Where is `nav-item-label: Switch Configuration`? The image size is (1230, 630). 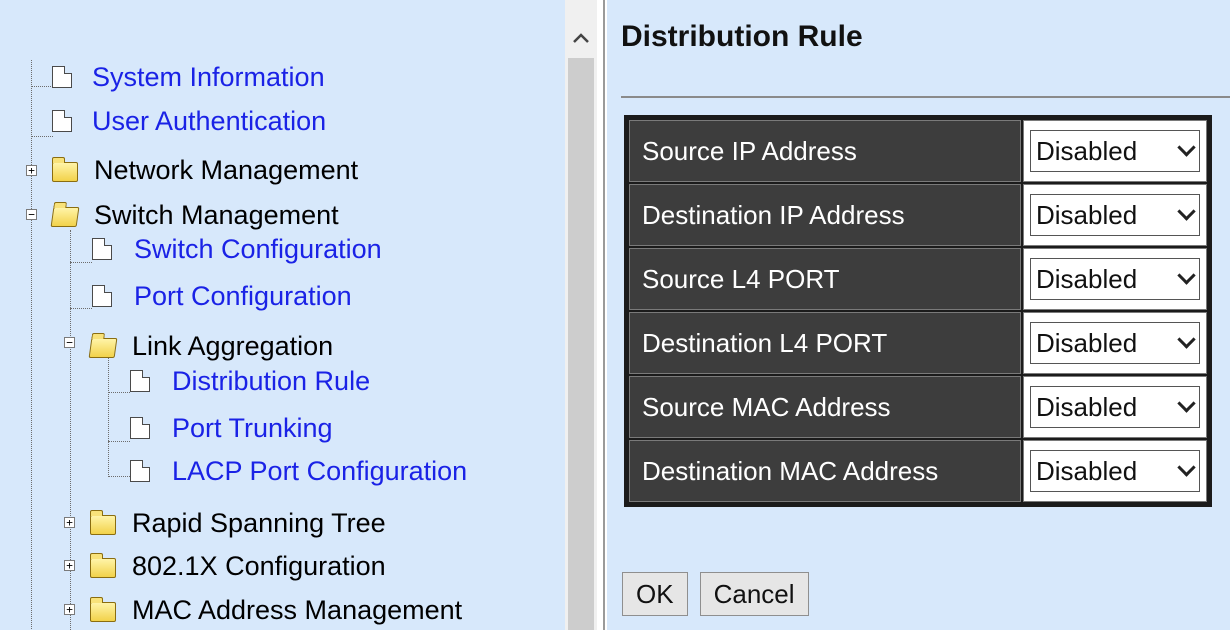 nav-item-label: Switch Configuration is located at coordinates (258, 249).